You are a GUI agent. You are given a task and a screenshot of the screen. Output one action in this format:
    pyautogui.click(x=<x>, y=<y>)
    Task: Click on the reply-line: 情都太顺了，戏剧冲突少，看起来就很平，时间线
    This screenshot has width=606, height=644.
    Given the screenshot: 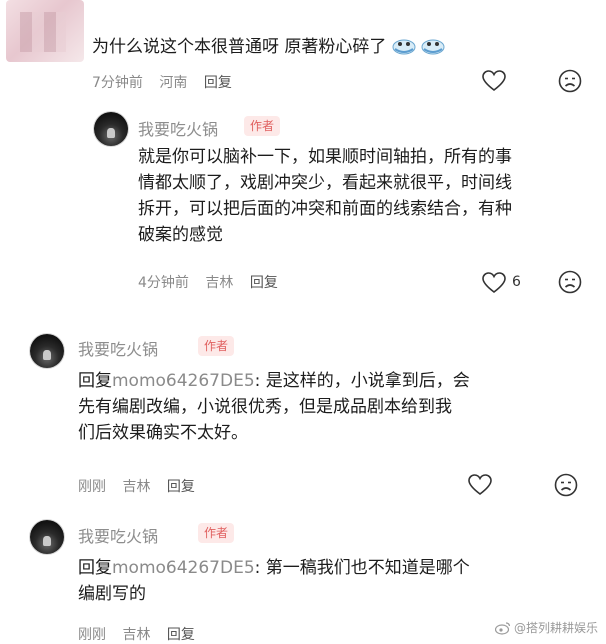 What is the action you would take?
    pyautogui.click(x=325, y=183)
    